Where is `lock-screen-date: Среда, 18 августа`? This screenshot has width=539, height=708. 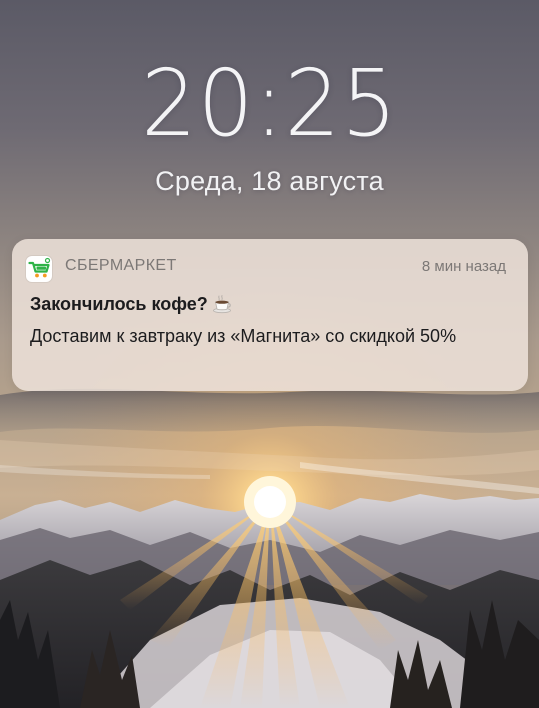 lock-screen-date: Среда, 18 августа is located at coordinates (269, 181).